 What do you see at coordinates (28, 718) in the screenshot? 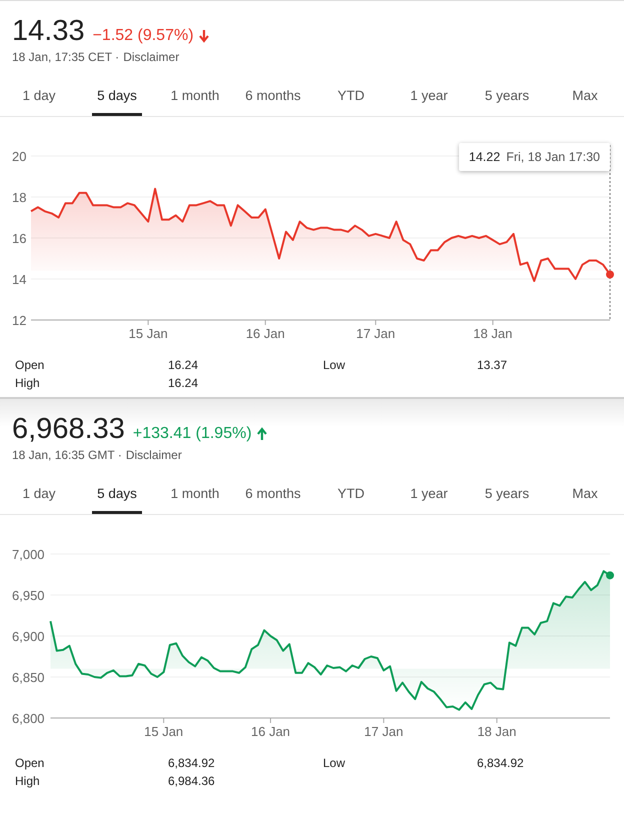
I see `axis-label: 6,800` at bounding box center [28, 718].